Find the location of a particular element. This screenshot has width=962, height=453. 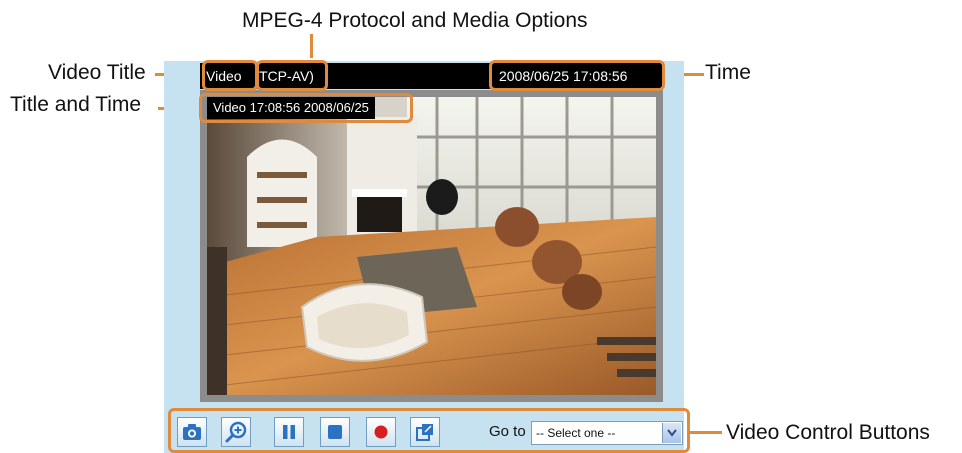

goto-select: -- Select one -- is located at coordinates (607, 433).